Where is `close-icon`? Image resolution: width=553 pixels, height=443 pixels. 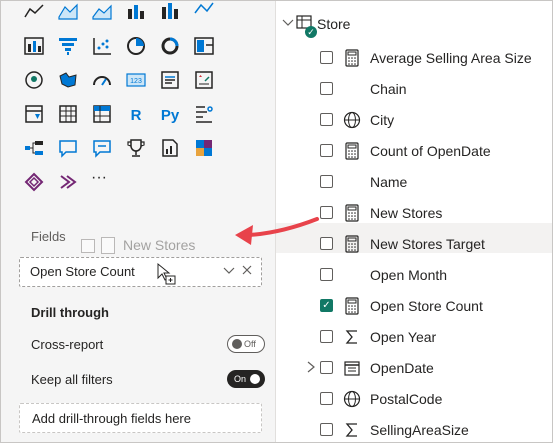
close-icon is located at coordinates (247, 273).